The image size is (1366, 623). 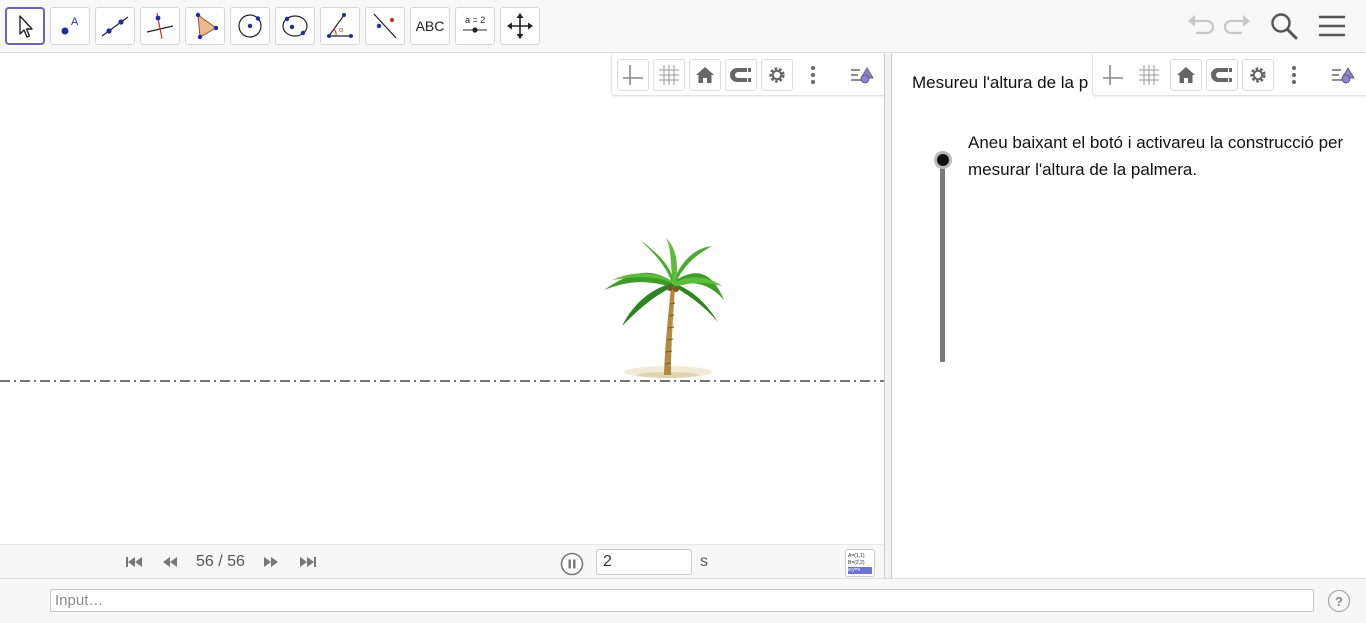 I want to click on animation-speed-input, so click(x=644, y=562).